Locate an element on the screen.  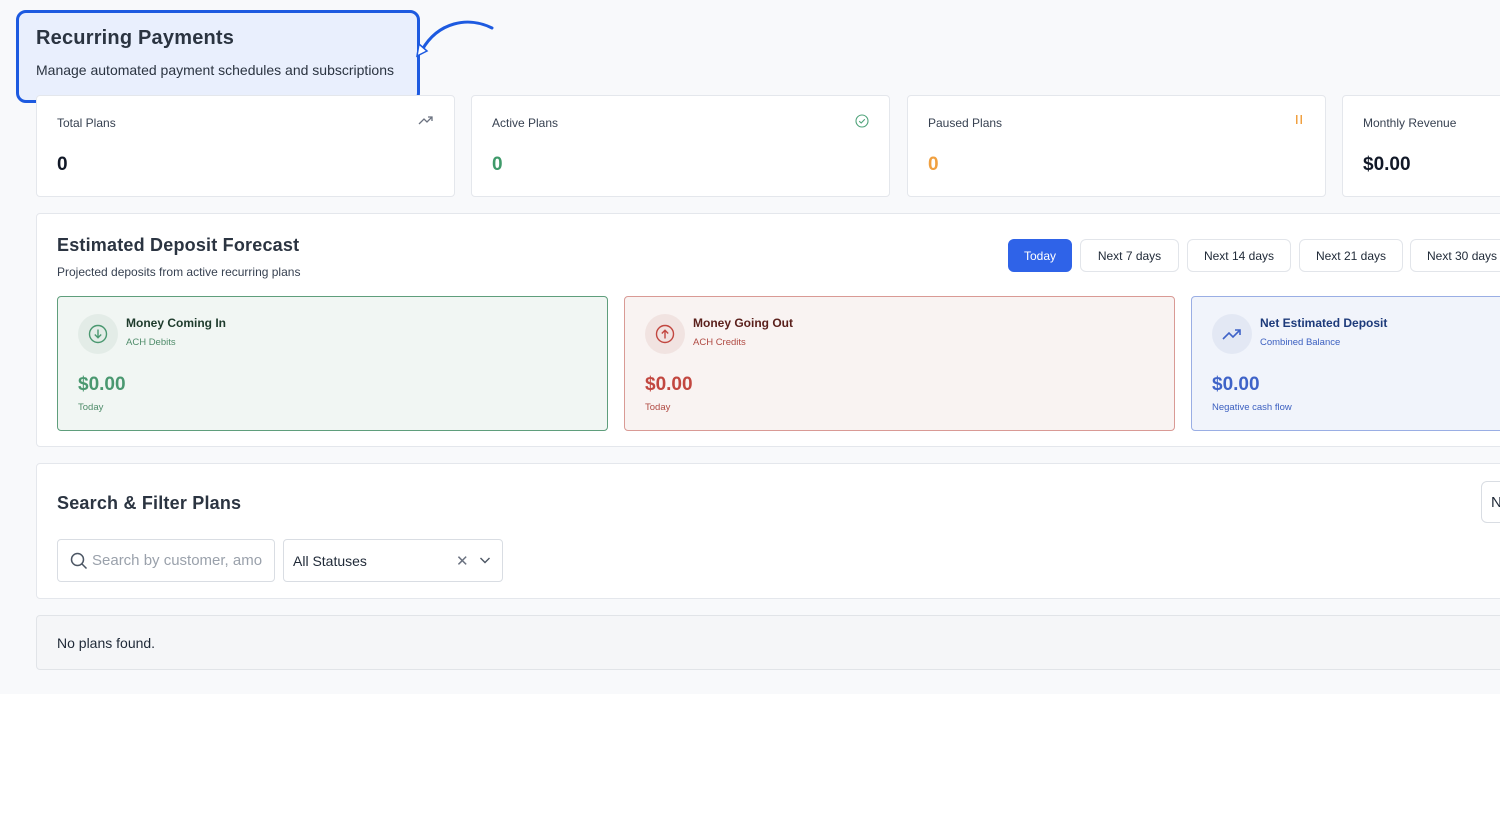
stat-card-paused-plans: Paused Plans 0 is located at coordinates (1116, 146).